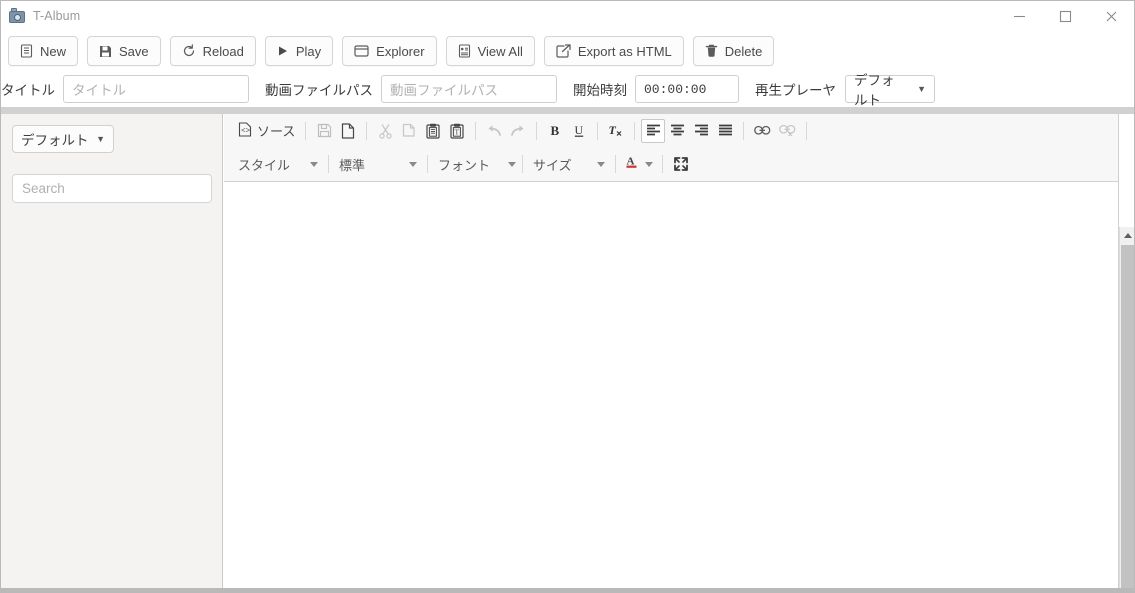  I want to click on view-all-button-label: View All, so click(500, 51).